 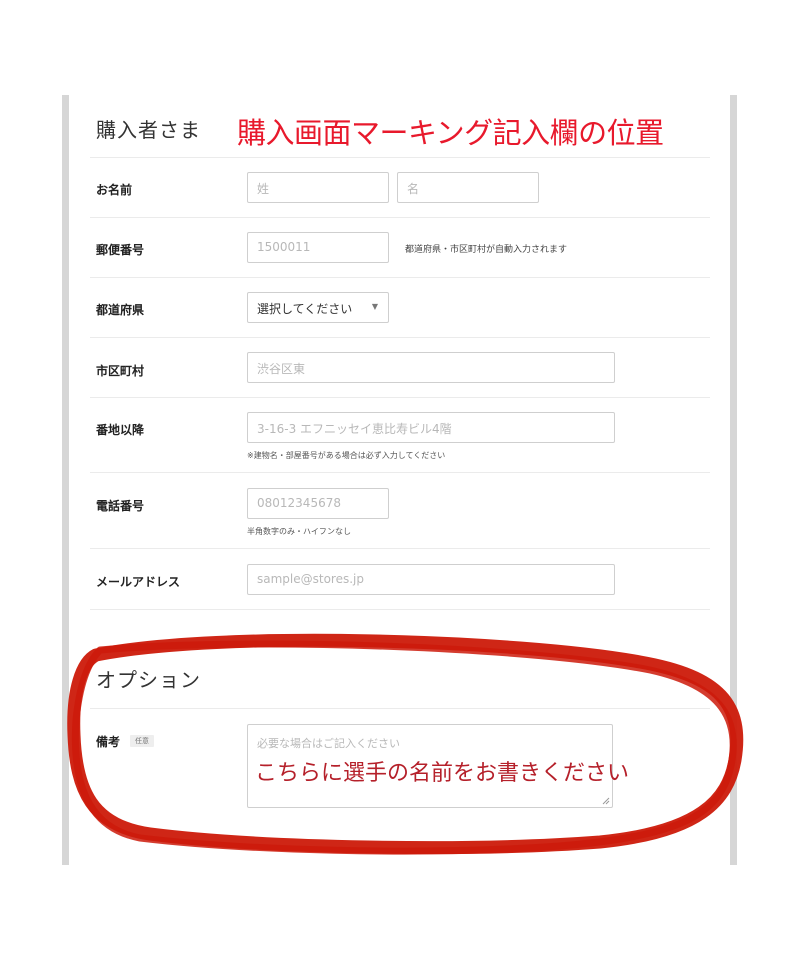 What do you see at coordinates (468, 187) in the screenshot?
I see `first-name-input: 名` at bounding box center [468, 187].